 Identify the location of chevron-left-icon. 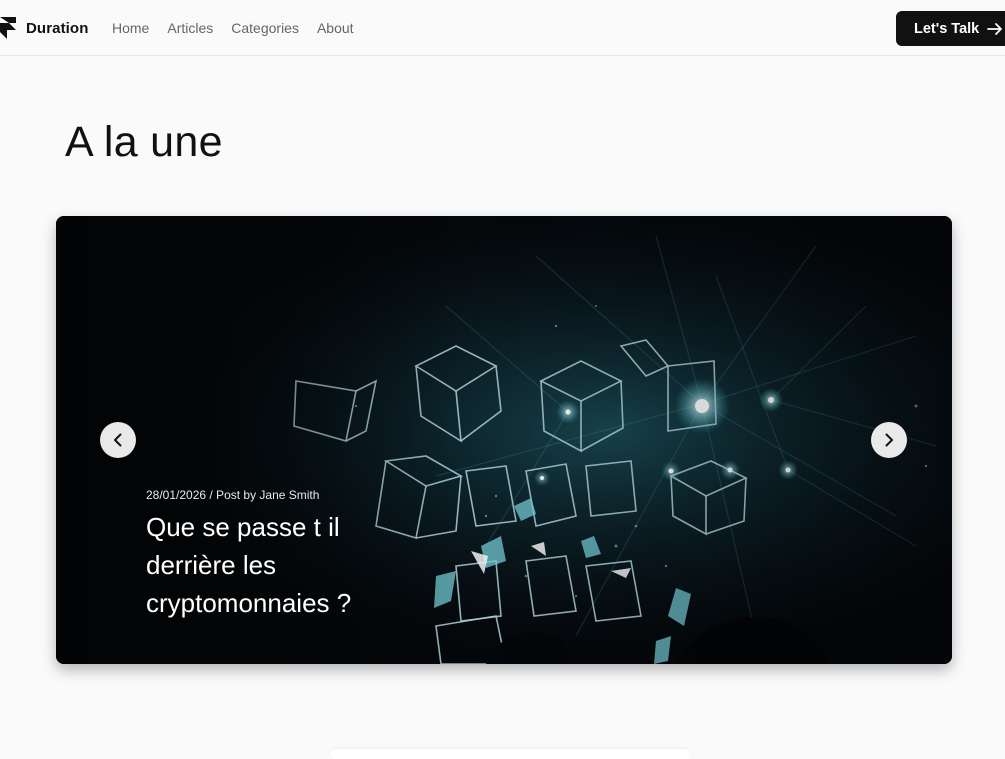
(118, 440).